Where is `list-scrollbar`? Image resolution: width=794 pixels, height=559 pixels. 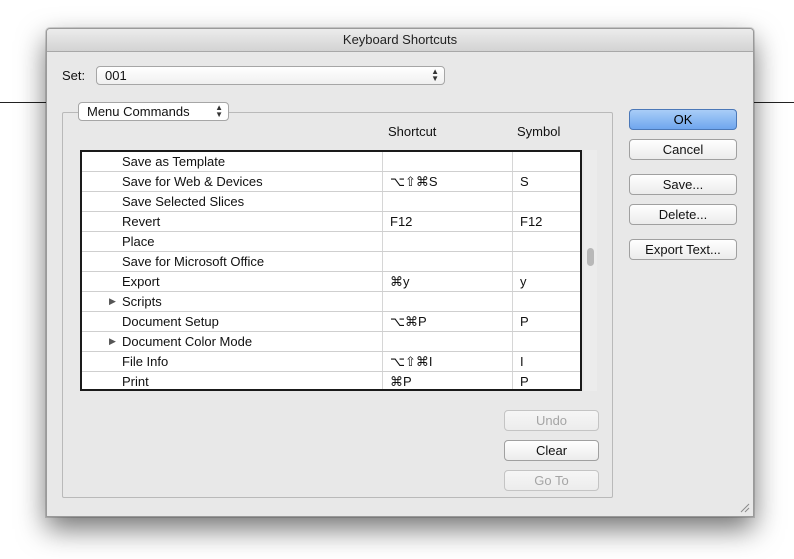
list-scrollbar is located at coordinates (590, 270).